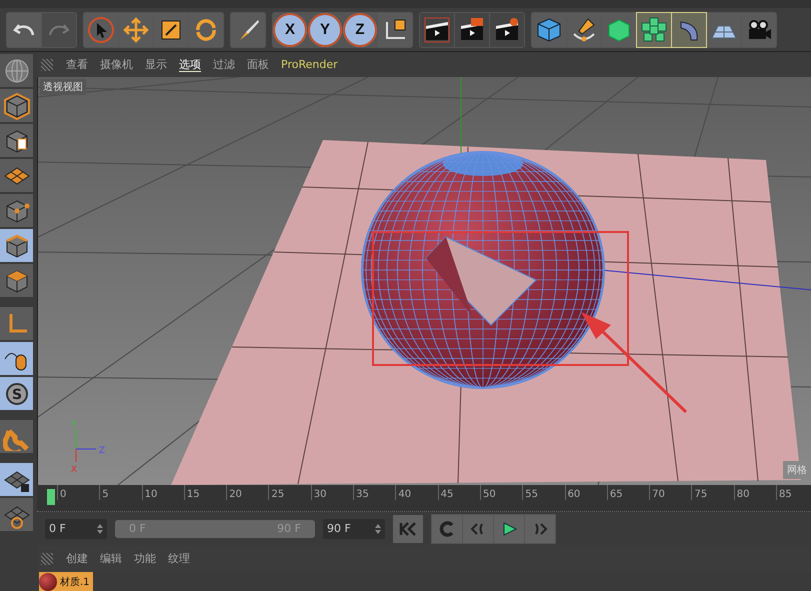  I want to click on cloner-icon, so click(654, 29).